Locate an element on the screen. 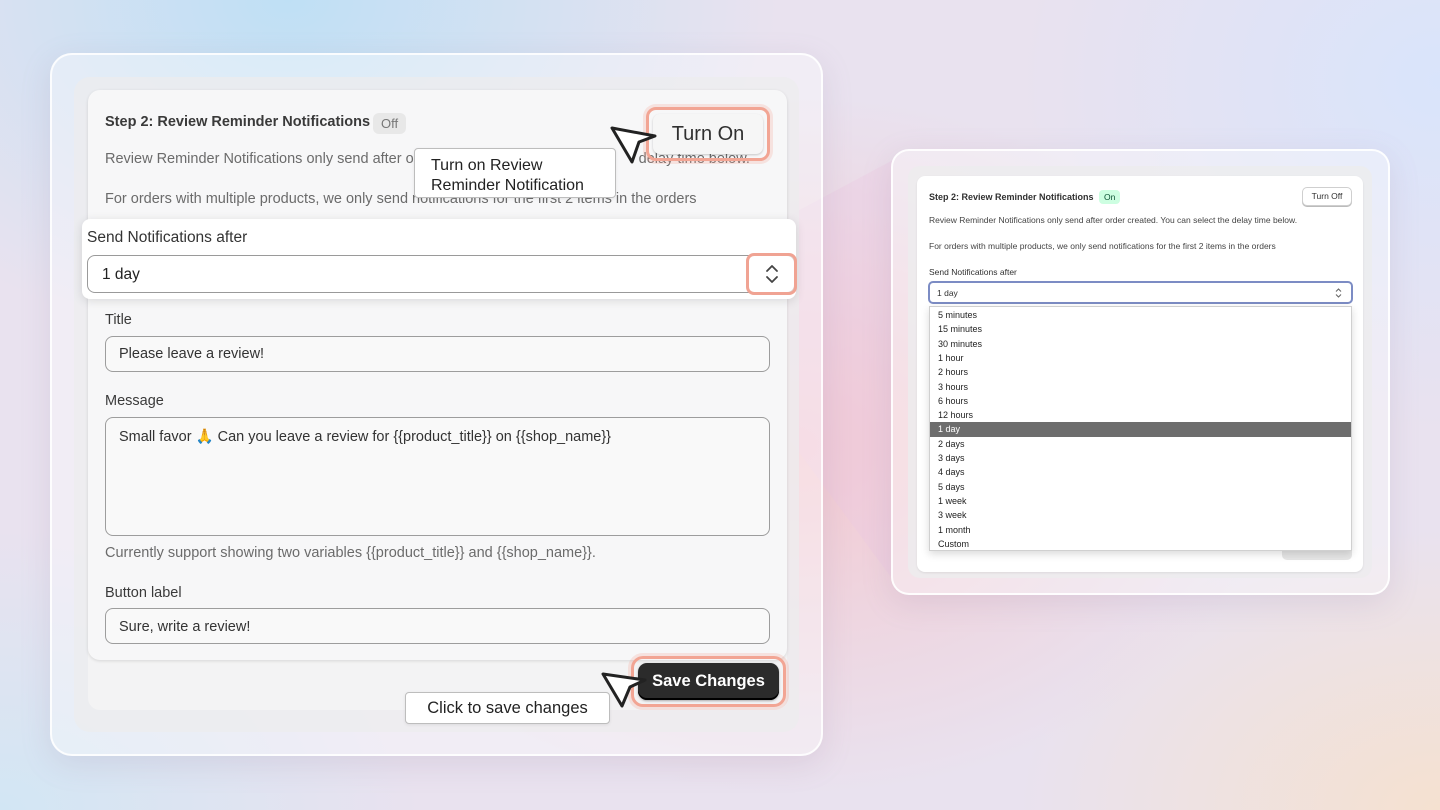  delay-option: 3 hours is located at coordinates (1140, 387).